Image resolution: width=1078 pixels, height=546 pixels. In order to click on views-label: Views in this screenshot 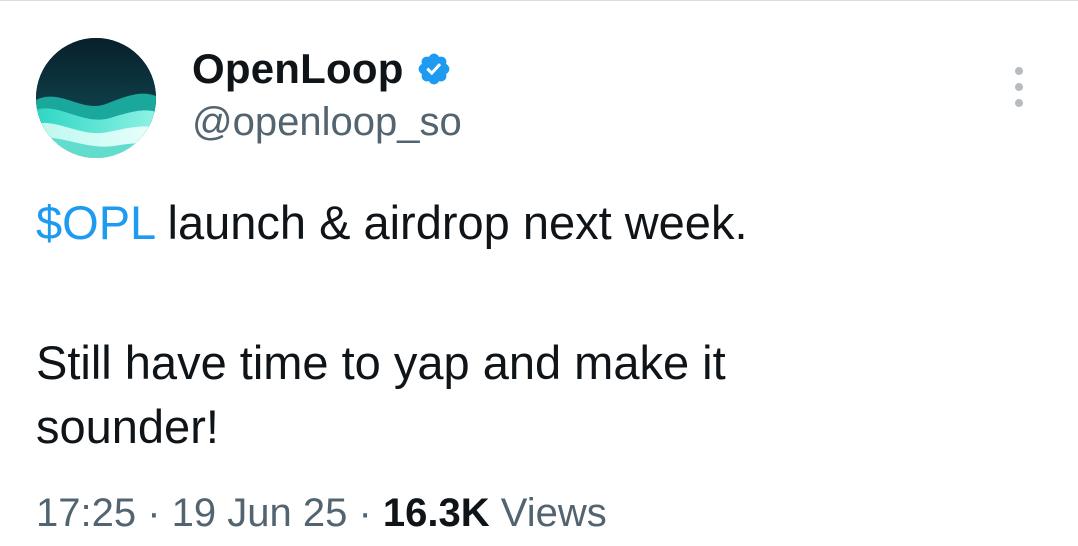, I will do `click(548, 513)`.